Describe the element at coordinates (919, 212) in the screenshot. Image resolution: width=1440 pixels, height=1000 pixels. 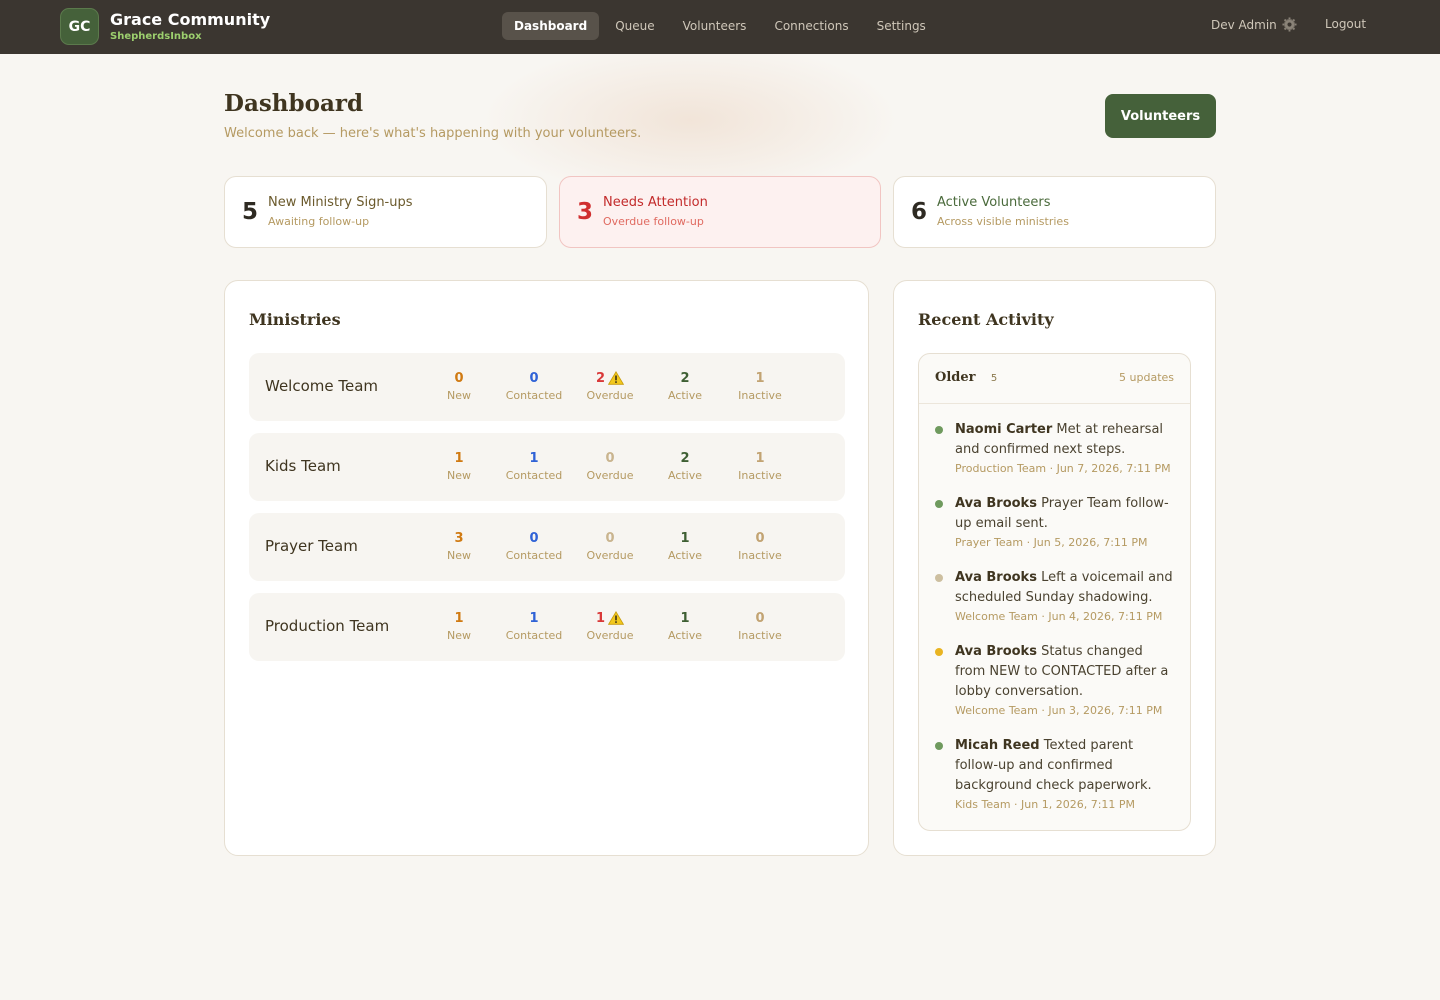
I see `stat-value: 6` at that location.